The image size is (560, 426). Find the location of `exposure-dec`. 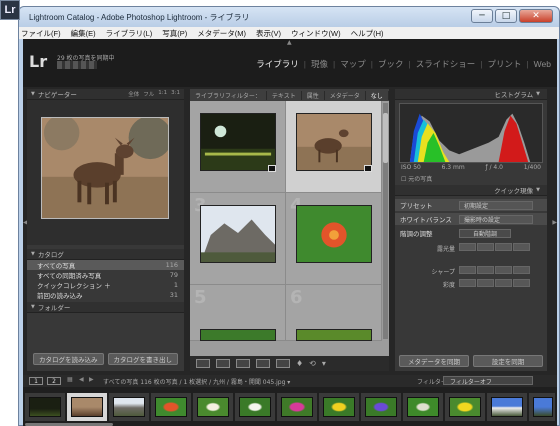

exposure-dec is located at coordinates (485, 247).